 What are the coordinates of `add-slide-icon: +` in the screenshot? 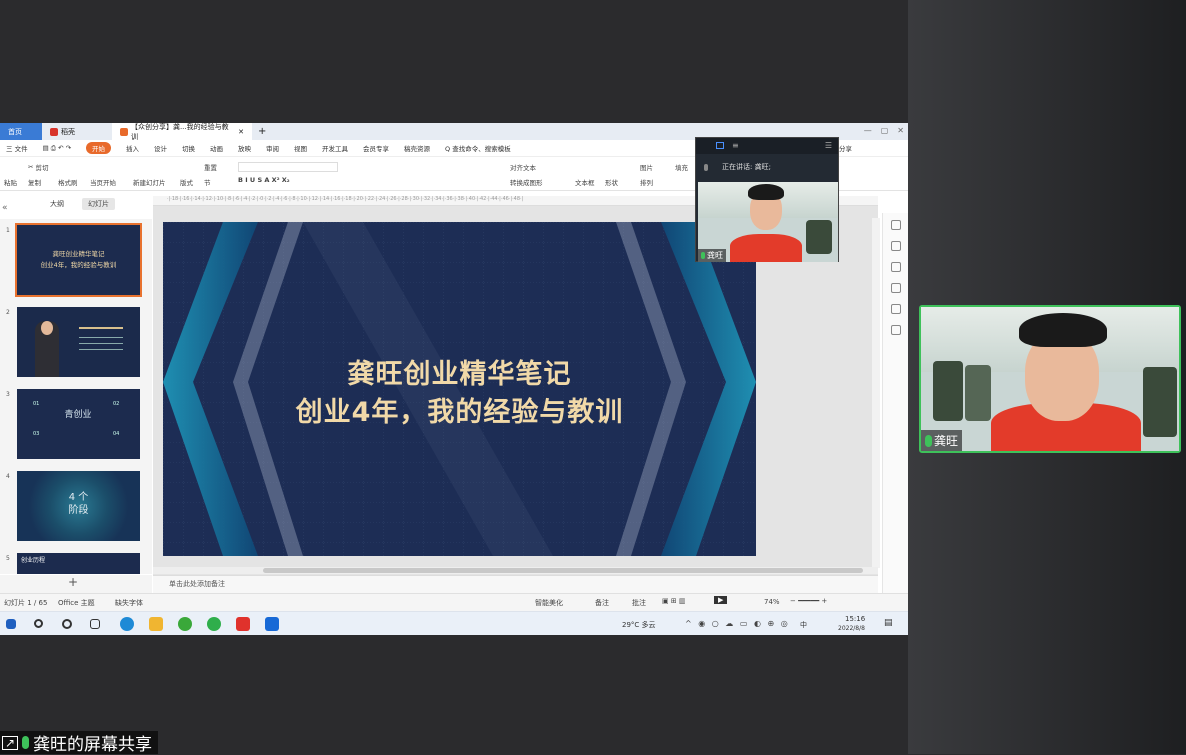 It's located at (73, 582).